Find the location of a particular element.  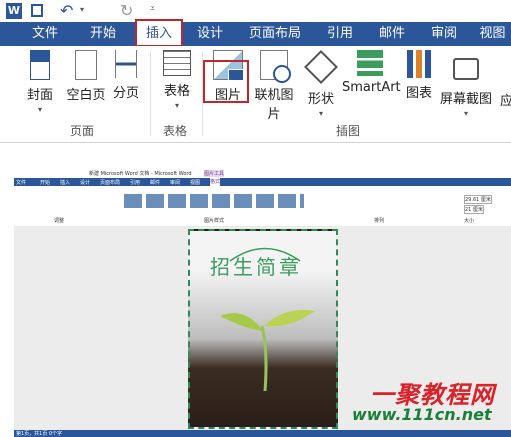

save-icon is located at coordinates (37, 10).